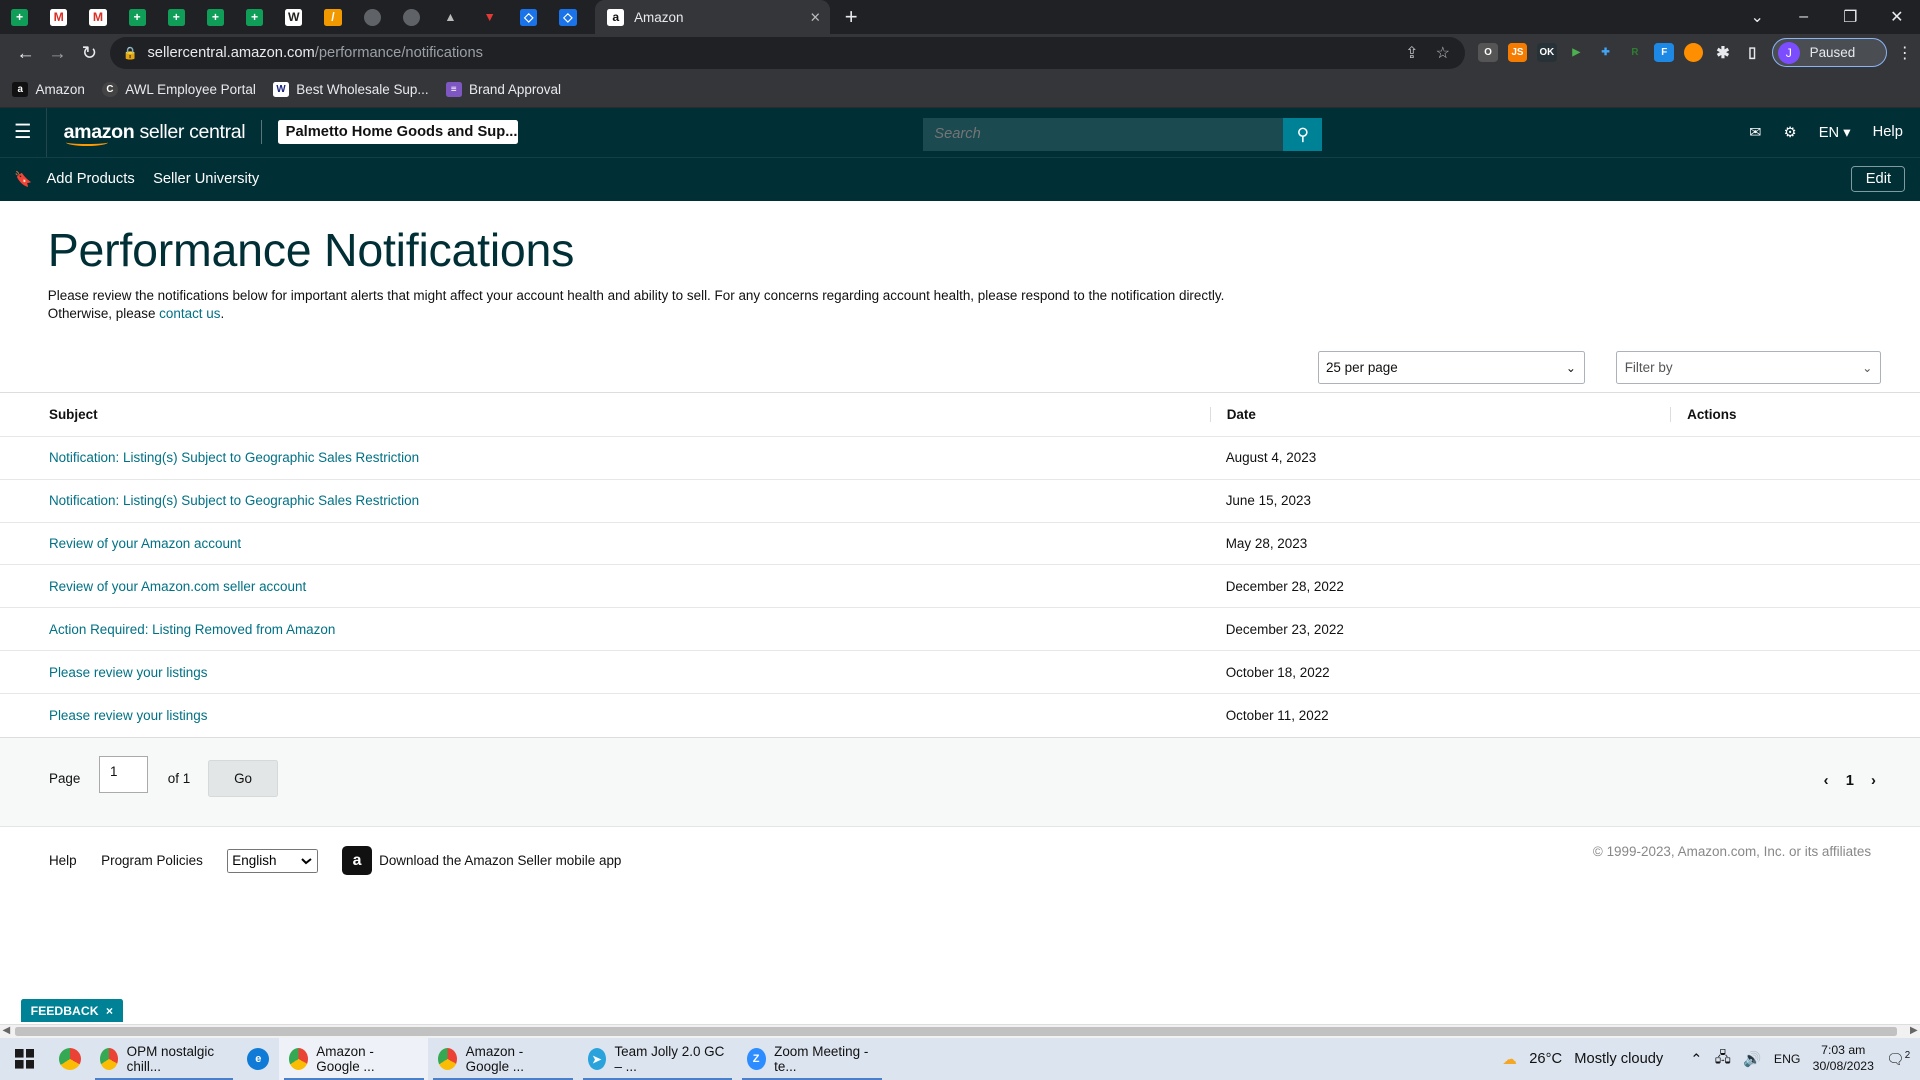 The height and width of the screenshot is (1080, 1920). Describe the element at coordinates (63, 860) in the screenshot. I see `footer-help-link: Help` at that location.